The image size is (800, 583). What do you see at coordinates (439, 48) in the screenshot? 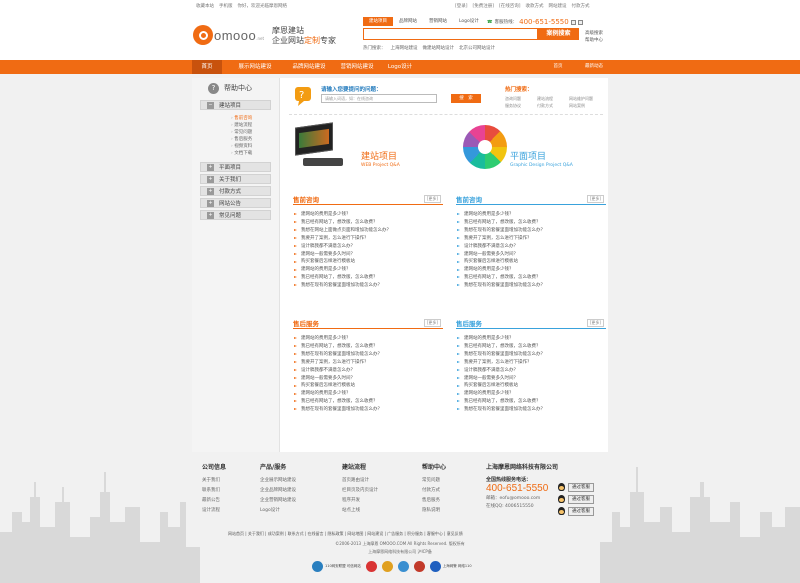
I see `hot-search-item: 做建站网站设计` at bounding box center [439, 48].